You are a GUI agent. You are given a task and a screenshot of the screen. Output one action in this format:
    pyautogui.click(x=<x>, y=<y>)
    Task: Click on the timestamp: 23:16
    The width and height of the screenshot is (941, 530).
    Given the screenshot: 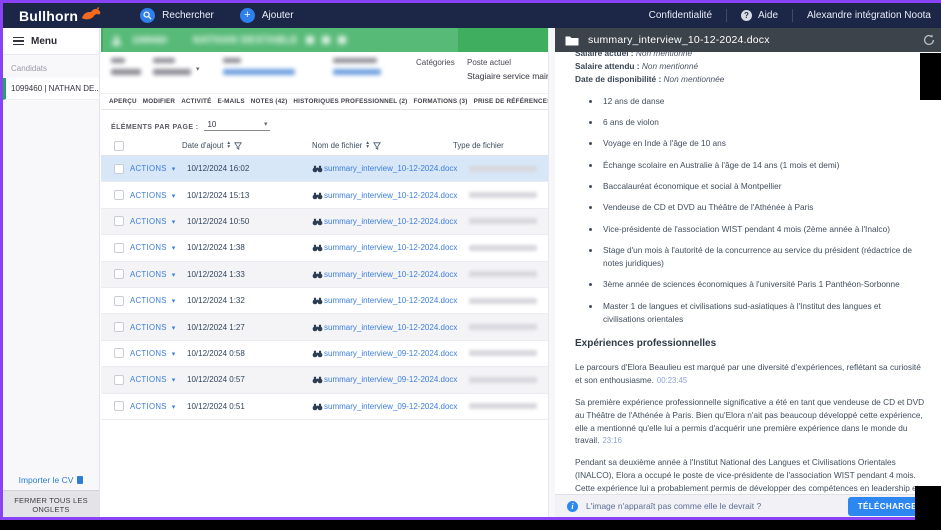 What is the action you would take?
    pyautogui.click(x=612, y=441)
    